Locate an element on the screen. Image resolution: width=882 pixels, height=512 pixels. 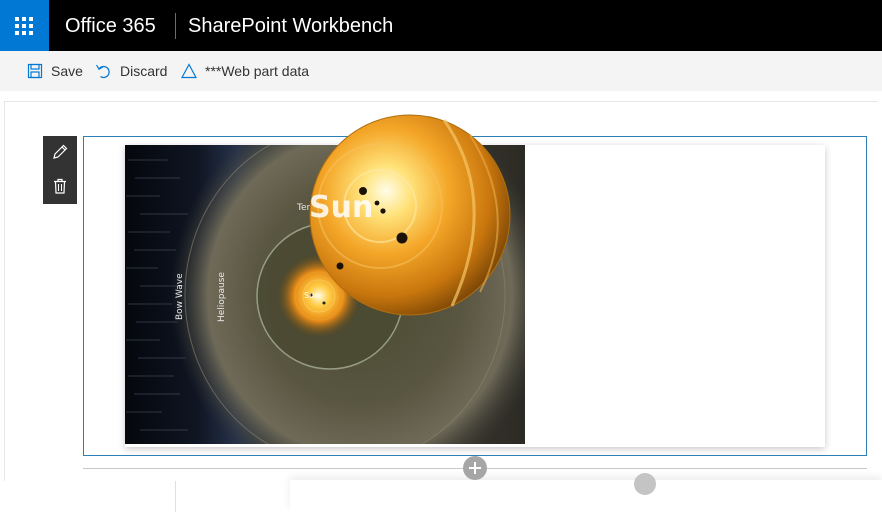
save-label: Save is located at coordinates (67, 71).